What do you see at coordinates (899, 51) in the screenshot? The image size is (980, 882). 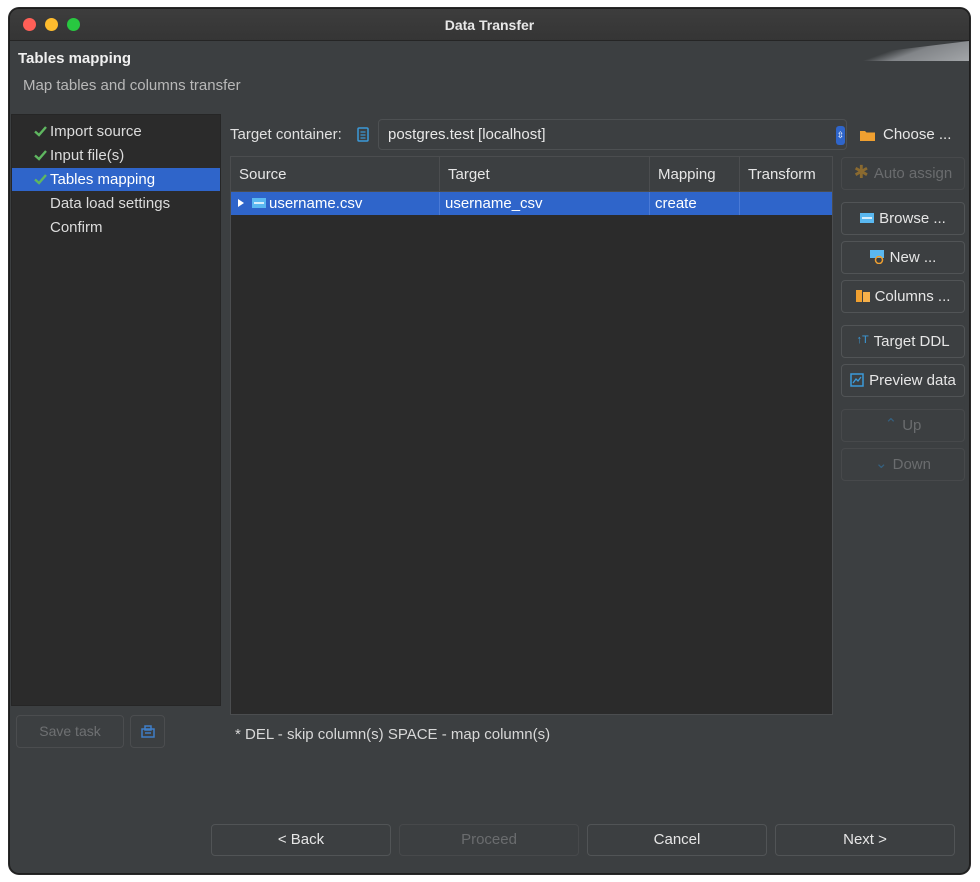 I see `header-banner-graphic` at bounding box center [899, 51].